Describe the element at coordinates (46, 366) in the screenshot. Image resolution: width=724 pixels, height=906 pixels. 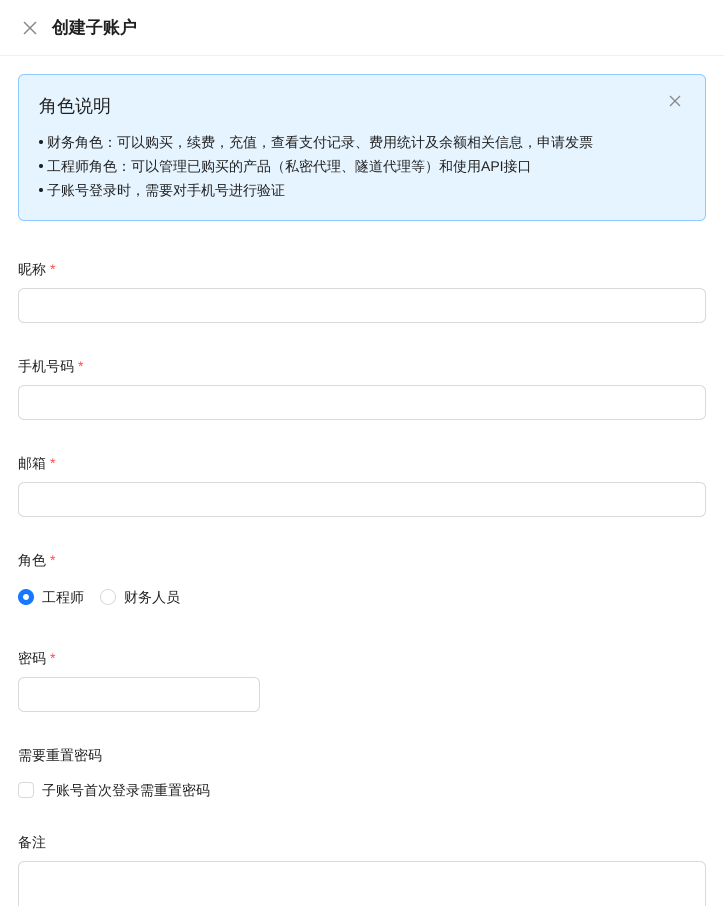
I see `field-label: 手机号码` at that location.